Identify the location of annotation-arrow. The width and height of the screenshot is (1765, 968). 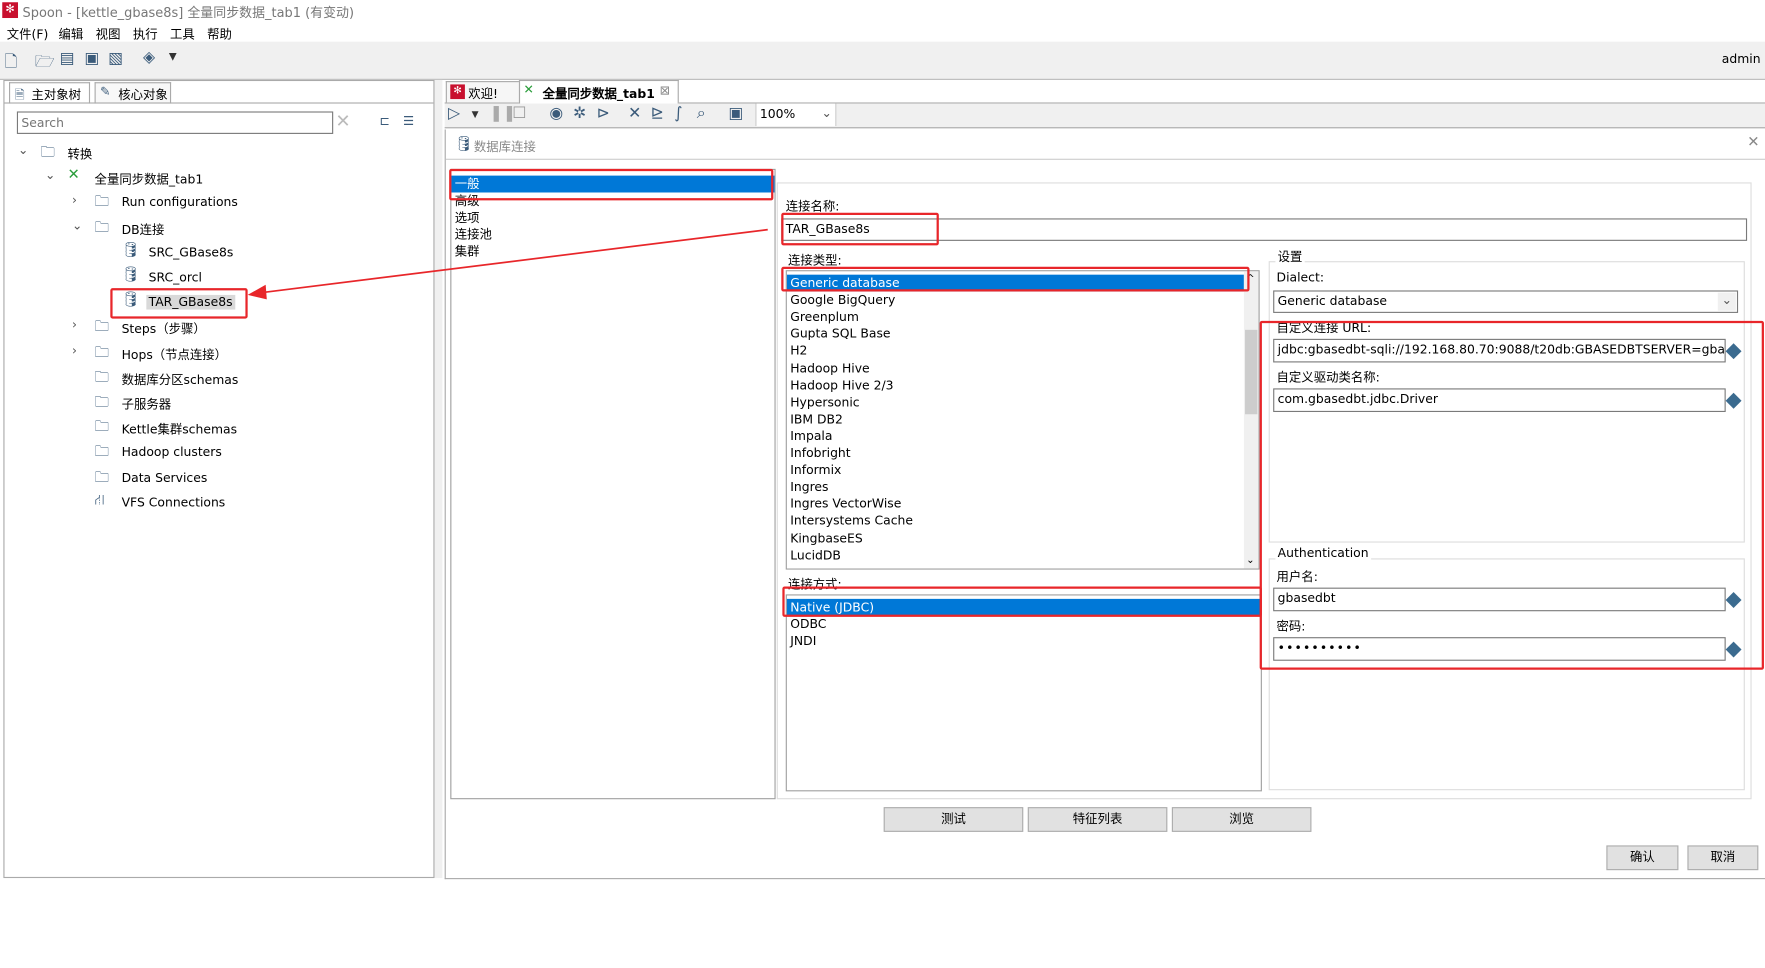
(507, 264).